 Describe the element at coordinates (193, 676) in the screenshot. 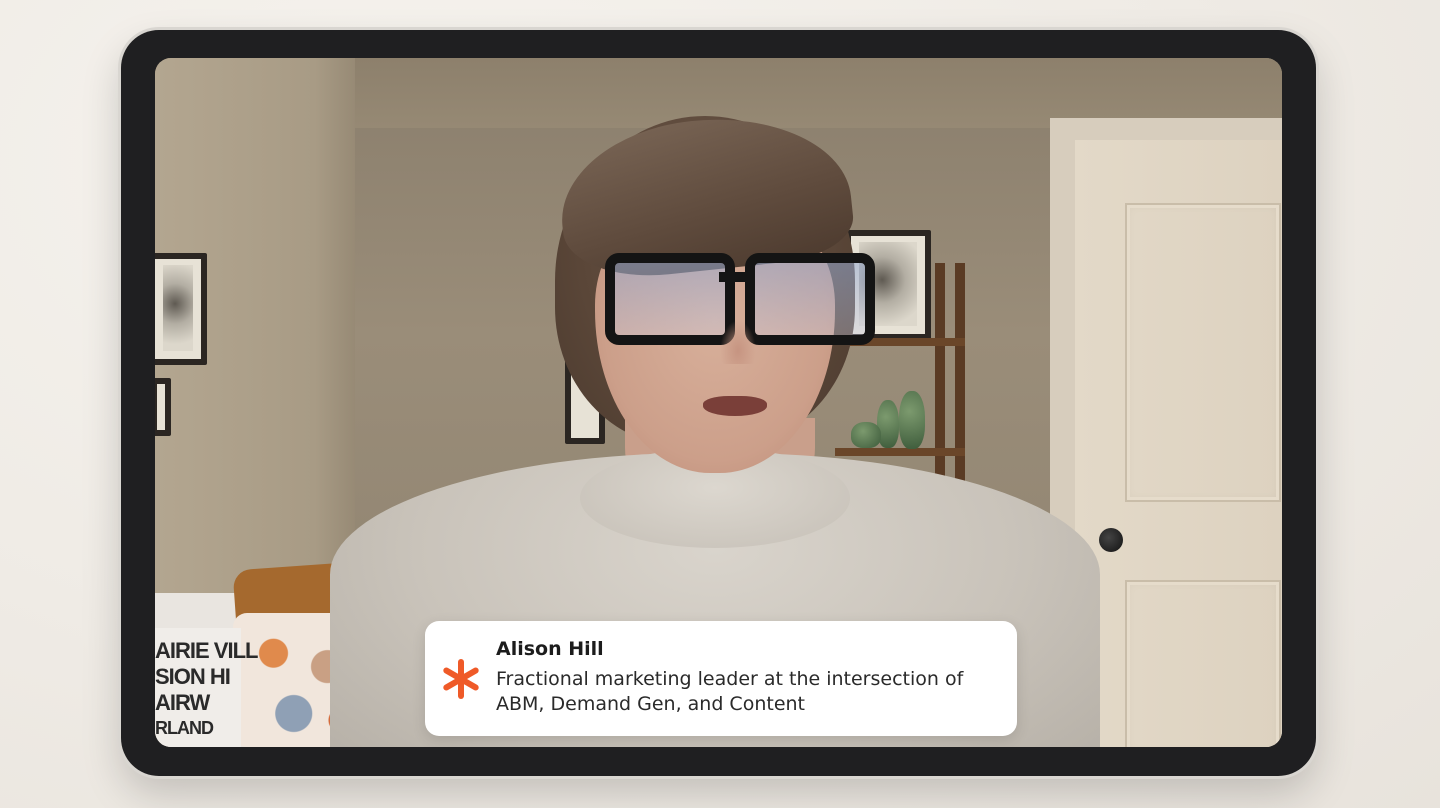

I see `pillow-text-line: SION HI` at that location.